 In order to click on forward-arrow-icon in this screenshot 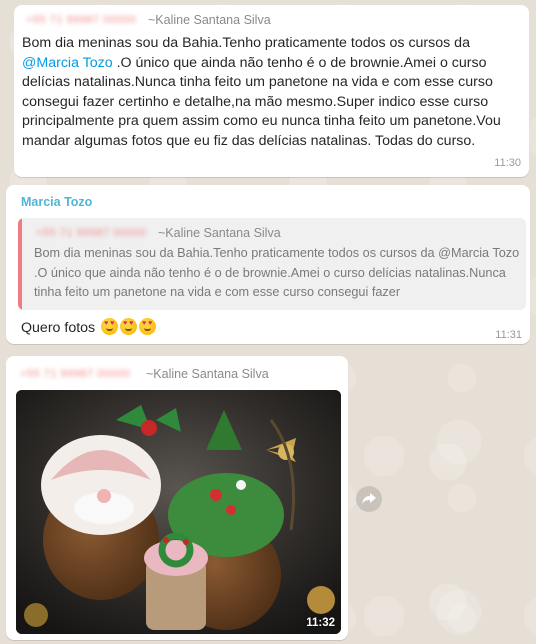, I will do `click(369, 498)`.